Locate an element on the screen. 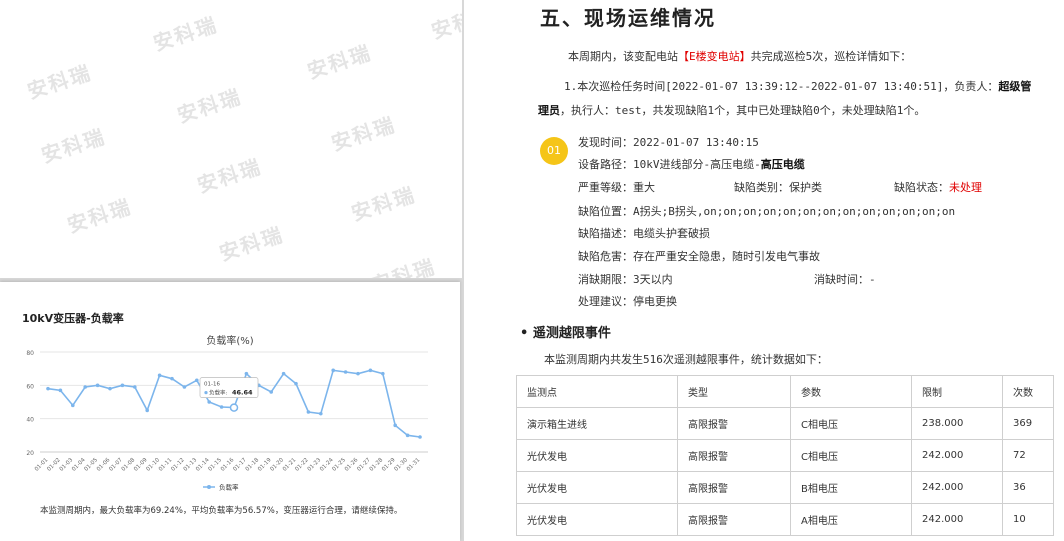 This screenshot has width=1064, height=541. y-tick-label: 80 is located at coordinates (30, 353).